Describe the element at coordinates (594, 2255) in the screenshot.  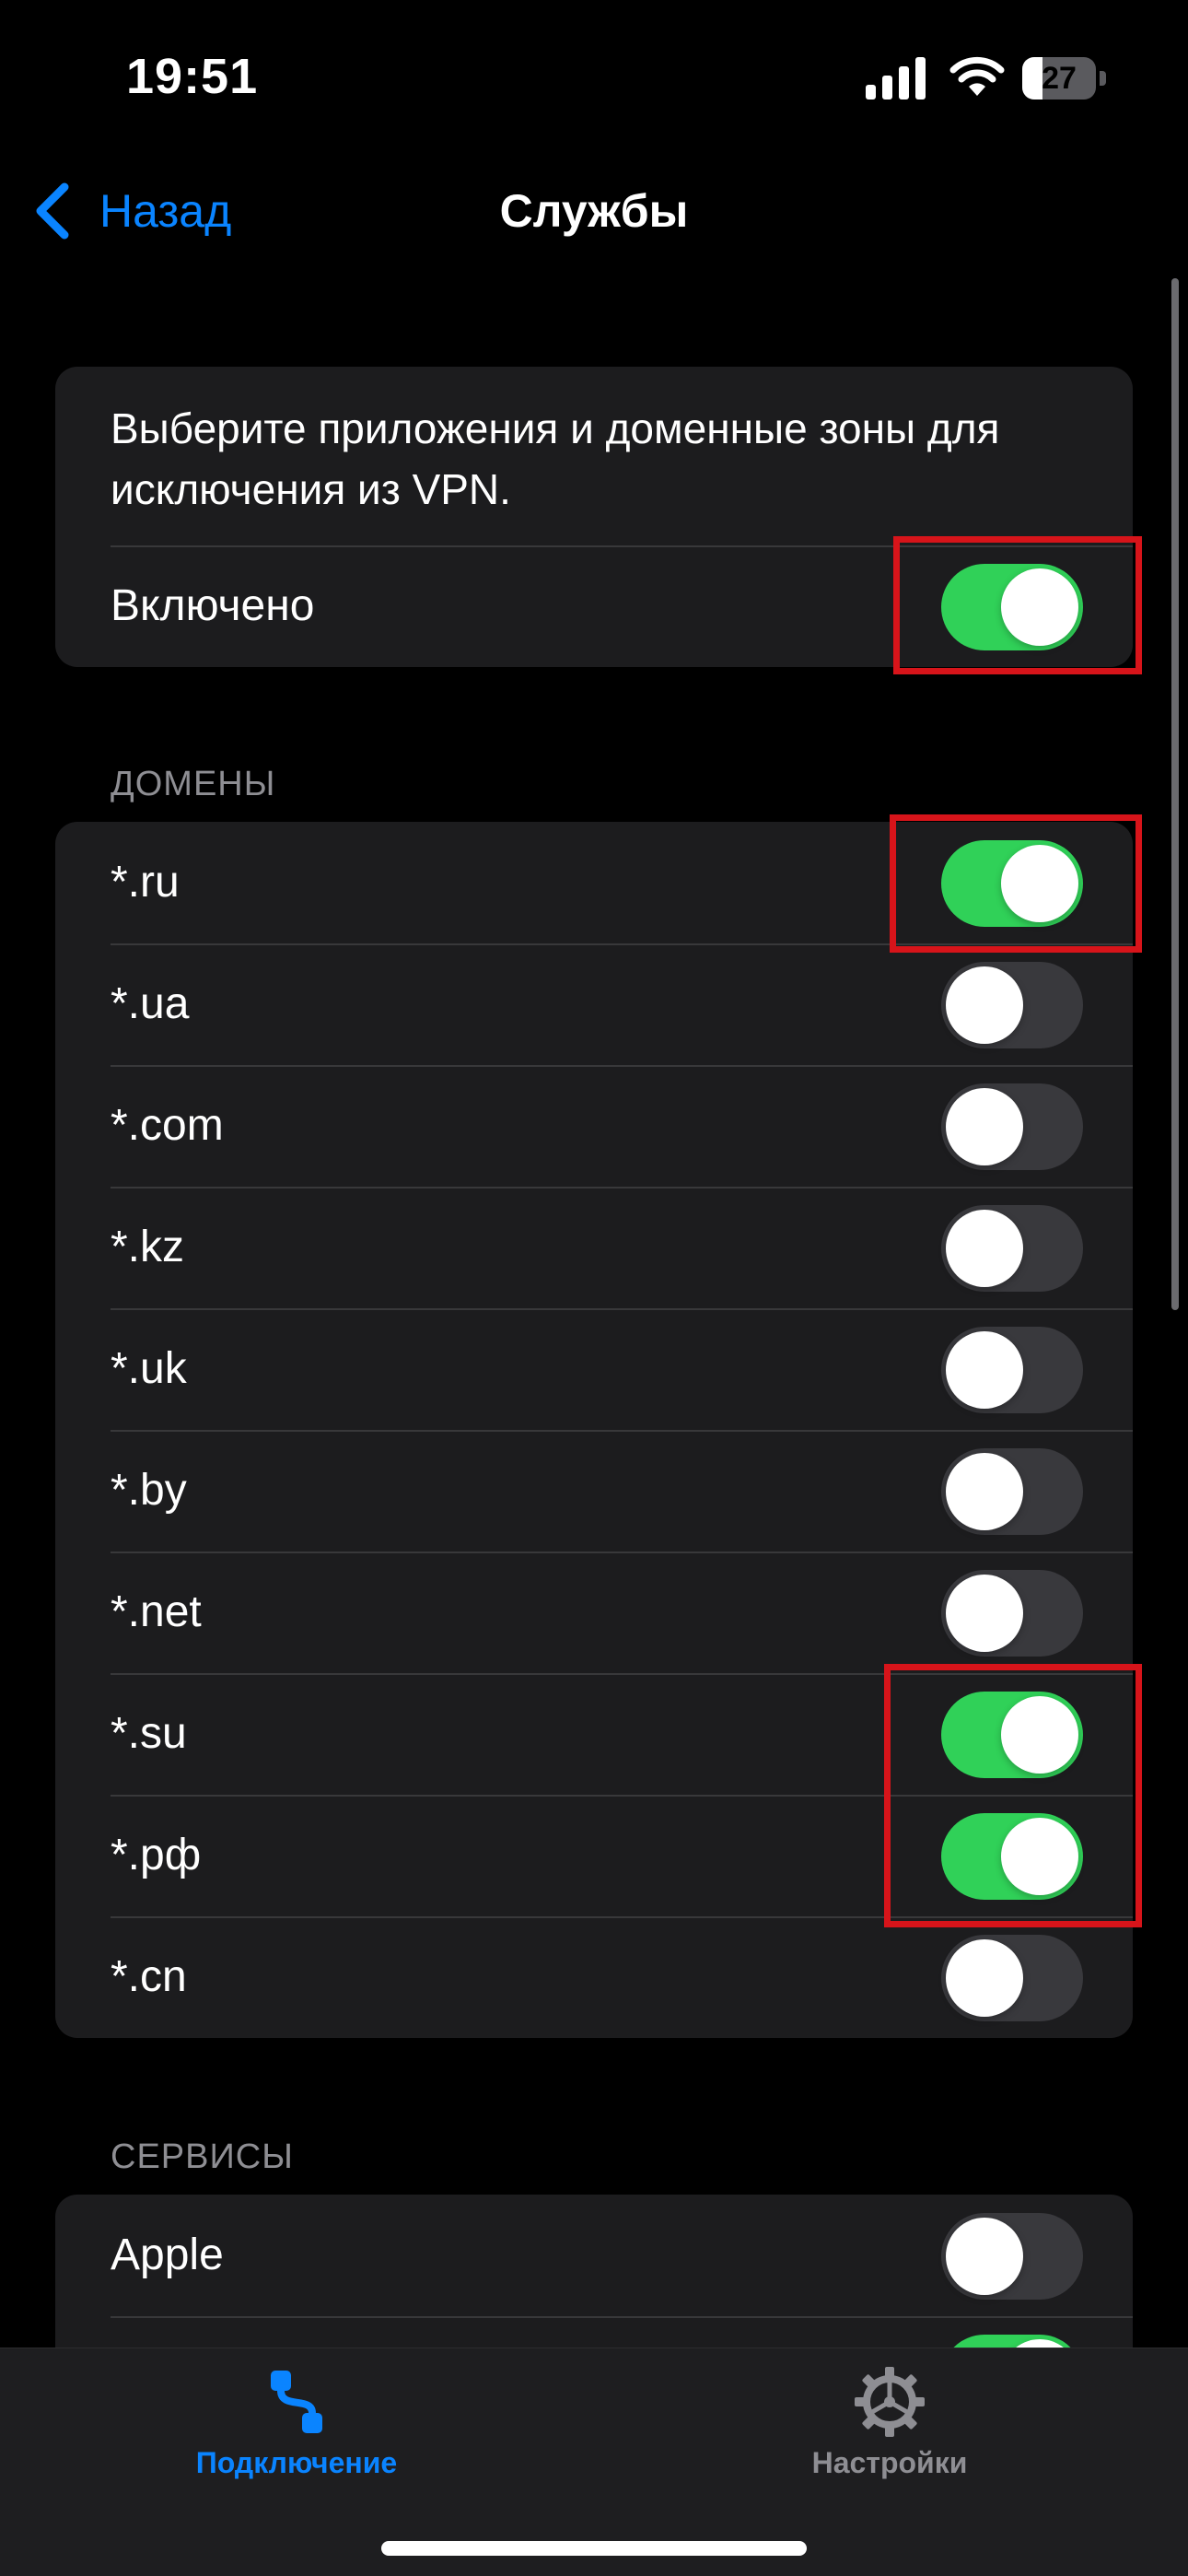
I see `list-item: Apple` at that location.